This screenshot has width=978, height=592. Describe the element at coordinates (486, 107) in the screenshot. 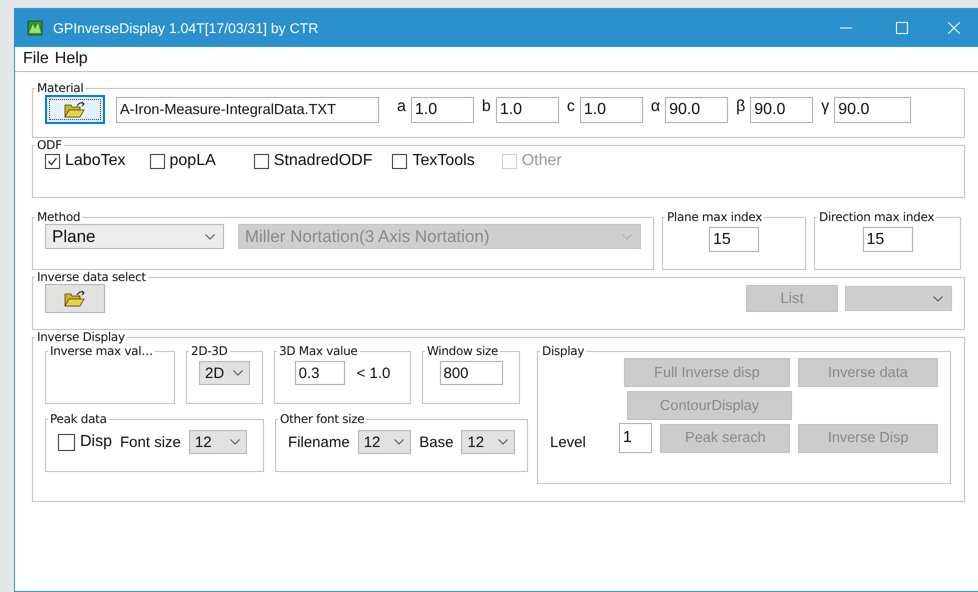

I see `parameter-label: b` at that location.